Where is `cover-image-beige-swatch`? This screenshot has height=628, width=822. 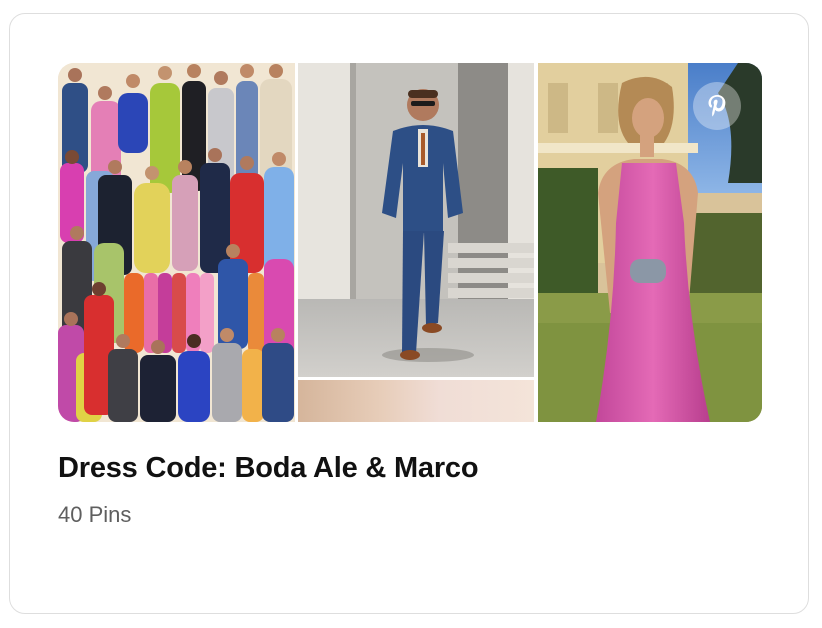 cover-image-beige-swatch is located at coordinates (416, 401).